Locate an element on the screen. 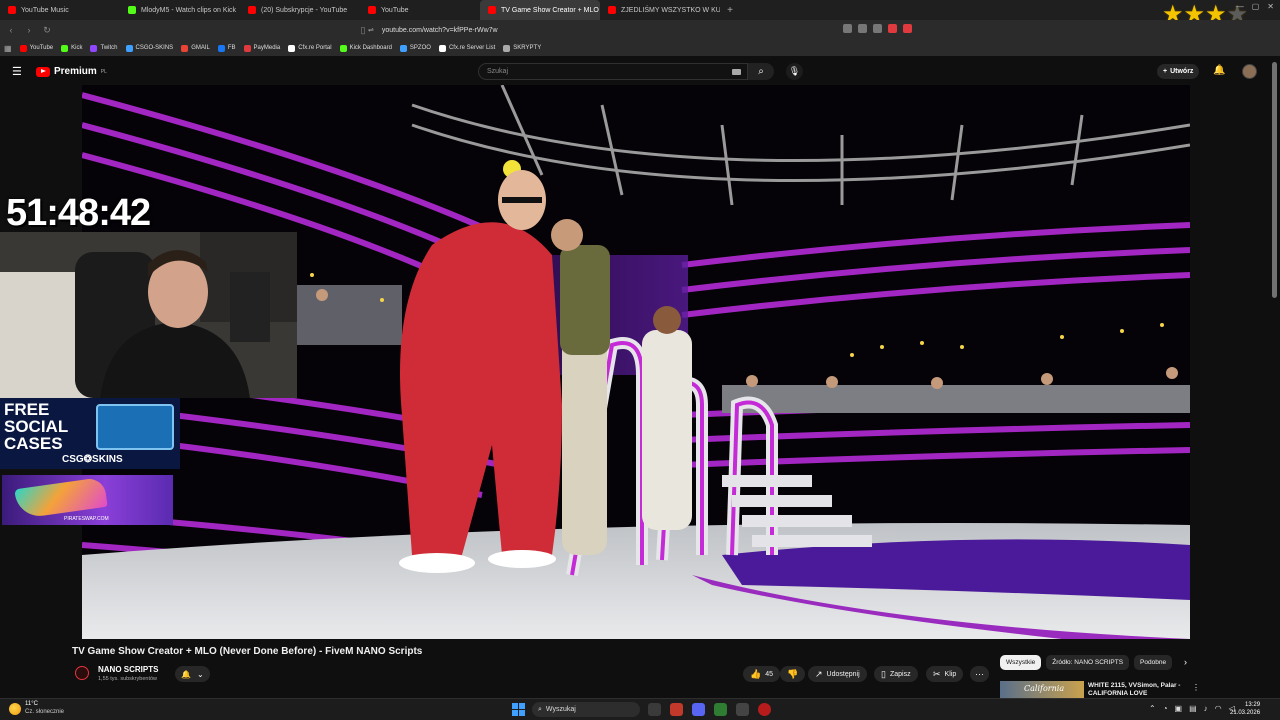 This screenshot has height=720, width=1280. maximize-icon: ▢ is located at coordinates (1256, 6).